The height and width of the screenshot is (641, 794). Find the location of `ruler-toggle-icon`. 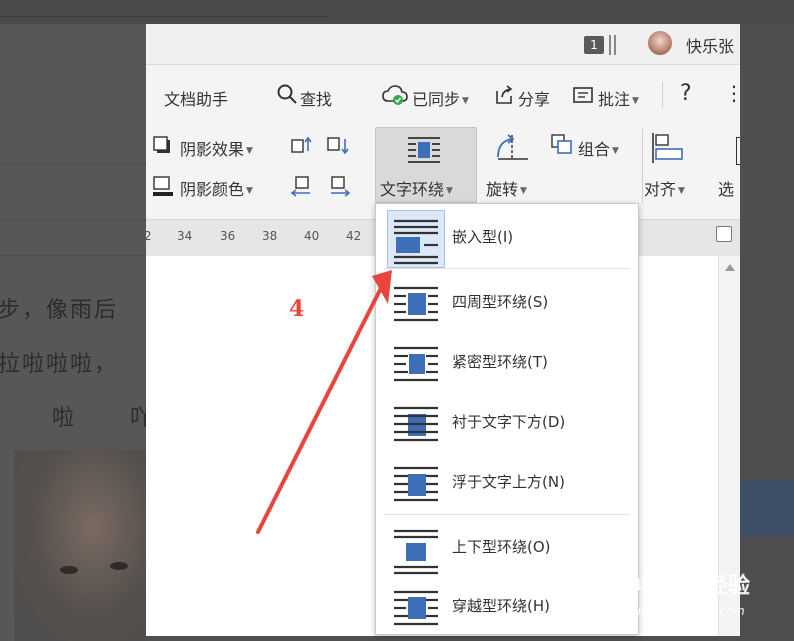

ruler-toggle-icon is located at coordinates (724, 234).